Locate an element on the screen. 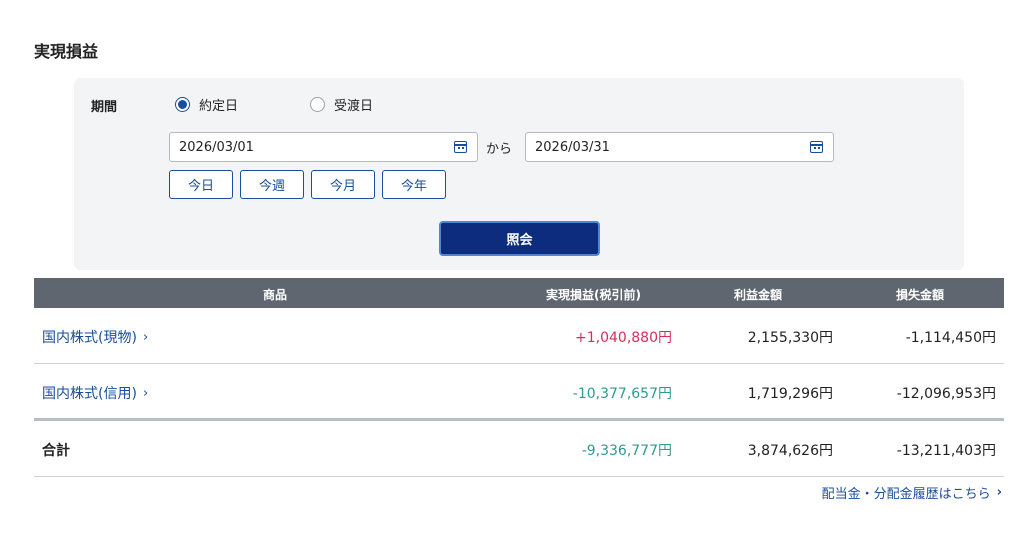  radio-settlement-date-label: 受渡日 is located at coordinates (354, 106).